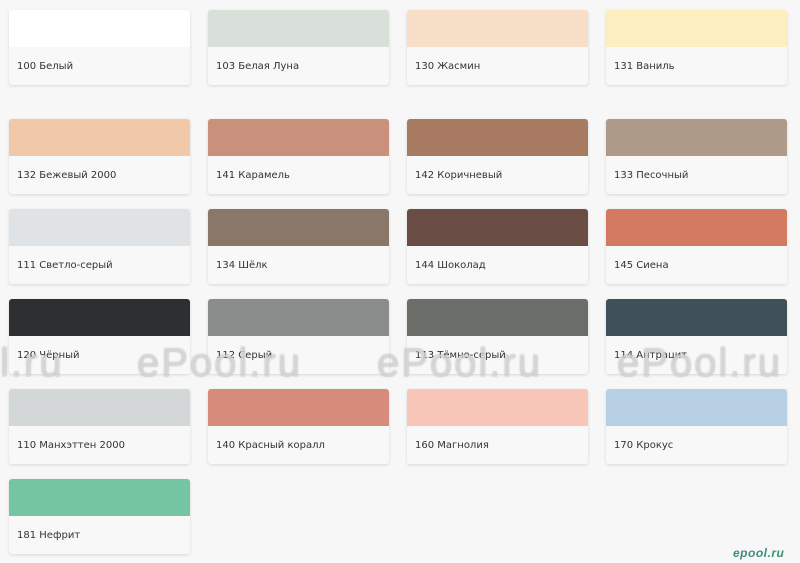 The width and height of the screenshot is (800, 563). Describe the element at coordinates (651, 355) in the screenshot. I see `color-label: 114 Антрацит` at that location.